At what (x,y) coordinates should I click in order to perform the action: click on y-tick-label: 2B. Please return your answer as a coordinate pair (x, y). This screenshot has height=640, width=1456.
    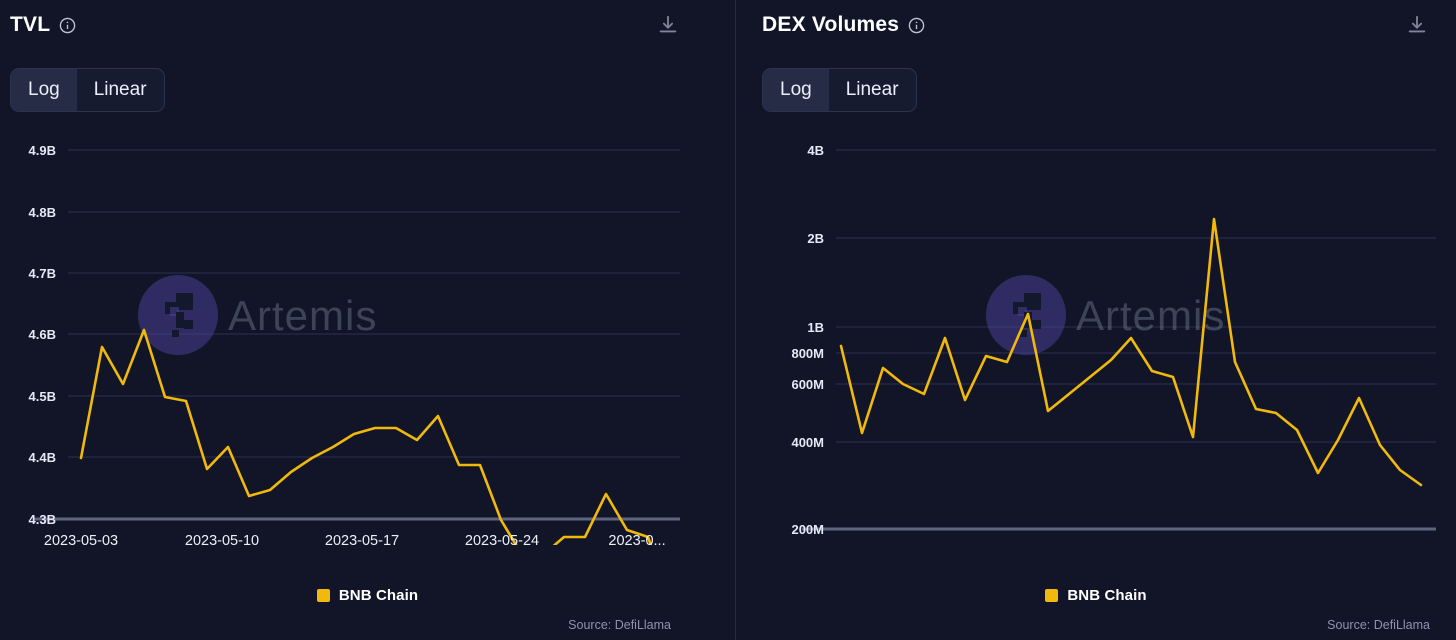
    Looking at the image, I should click on (815, 238).